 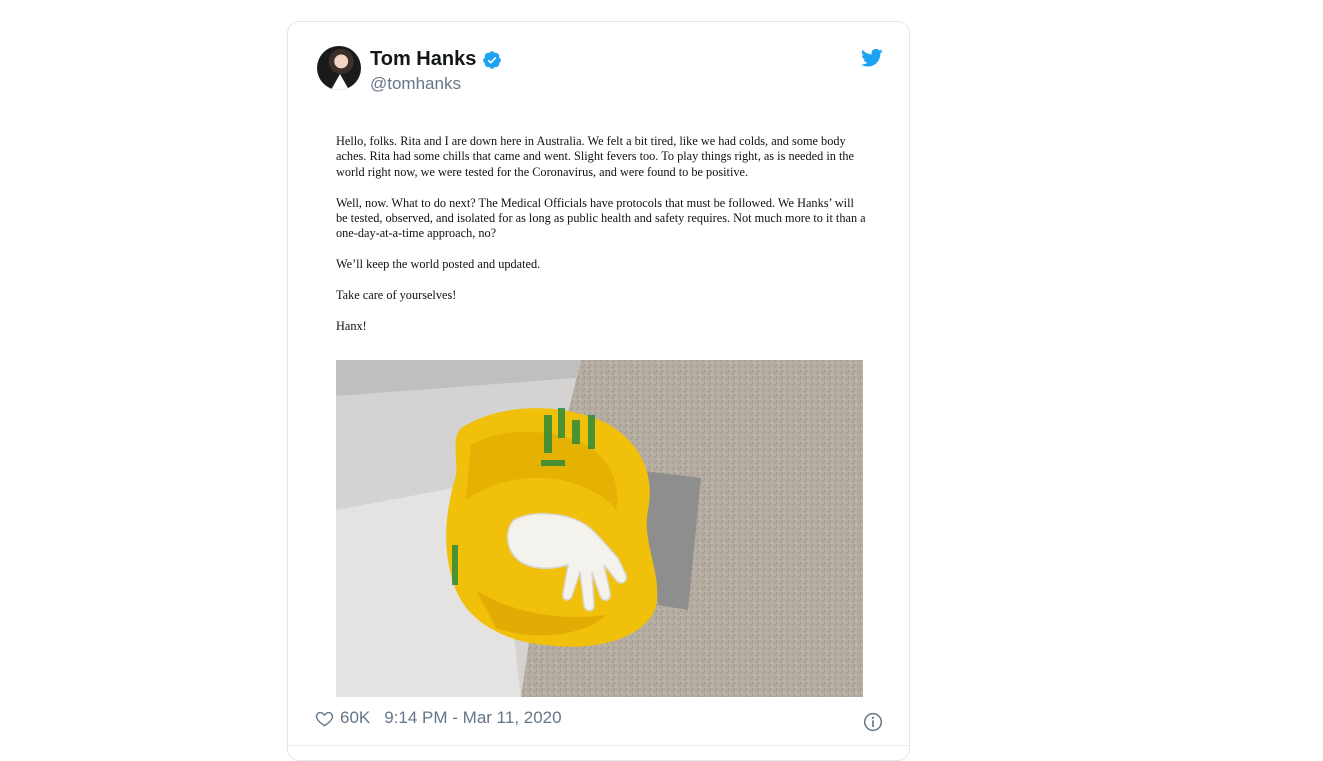 What do you see at coordinates (492, 59) in the screenshot?
I see `verified-badge-icon` at bounding box center [492, 59].